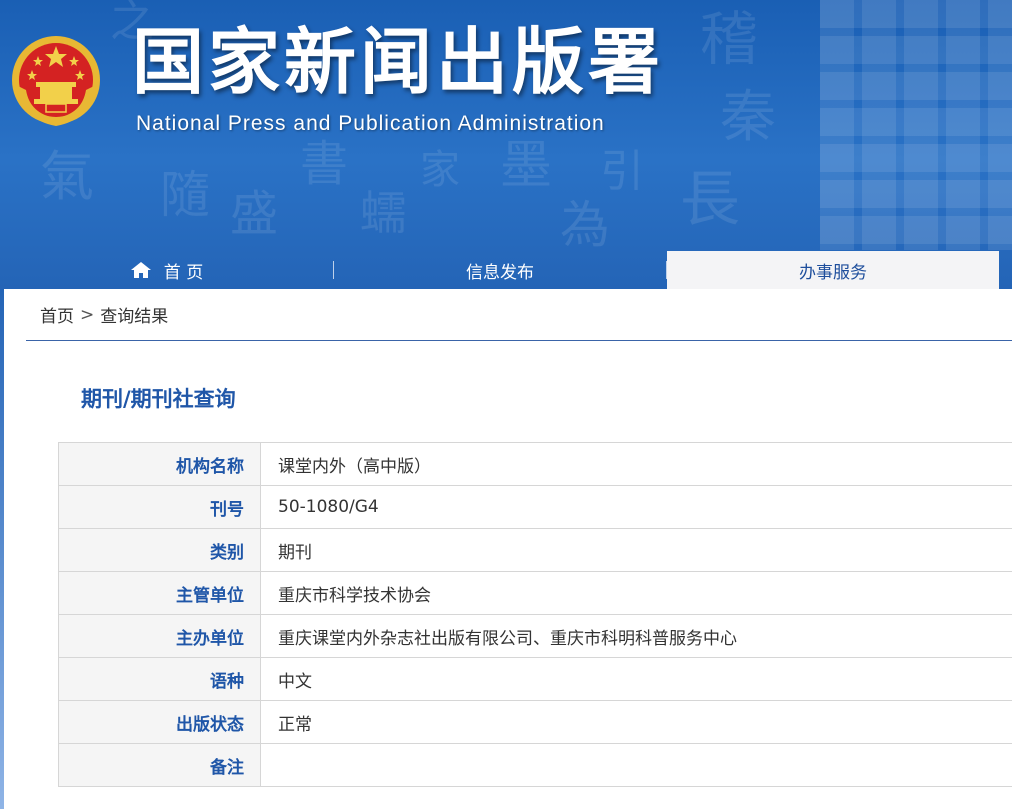 The height and width of the screenshot is (809, 1012). Describe the element at coordinates (324, 164) in the screenshot. I see `bg-calligraphy: 書` at that location.